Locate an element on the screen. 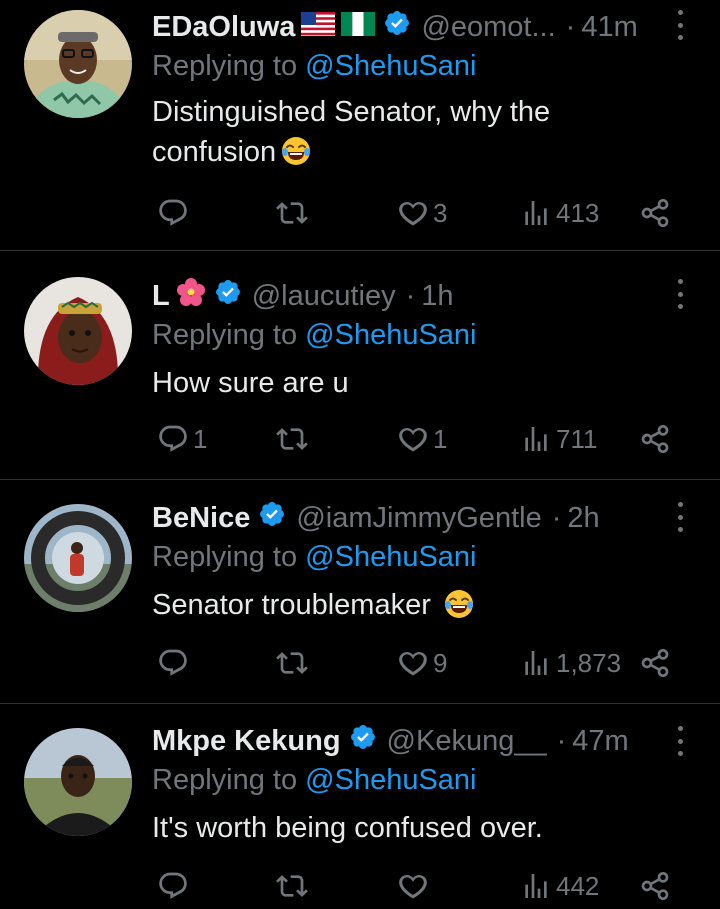  like-count: 9 is located at coordinates (440, 662).